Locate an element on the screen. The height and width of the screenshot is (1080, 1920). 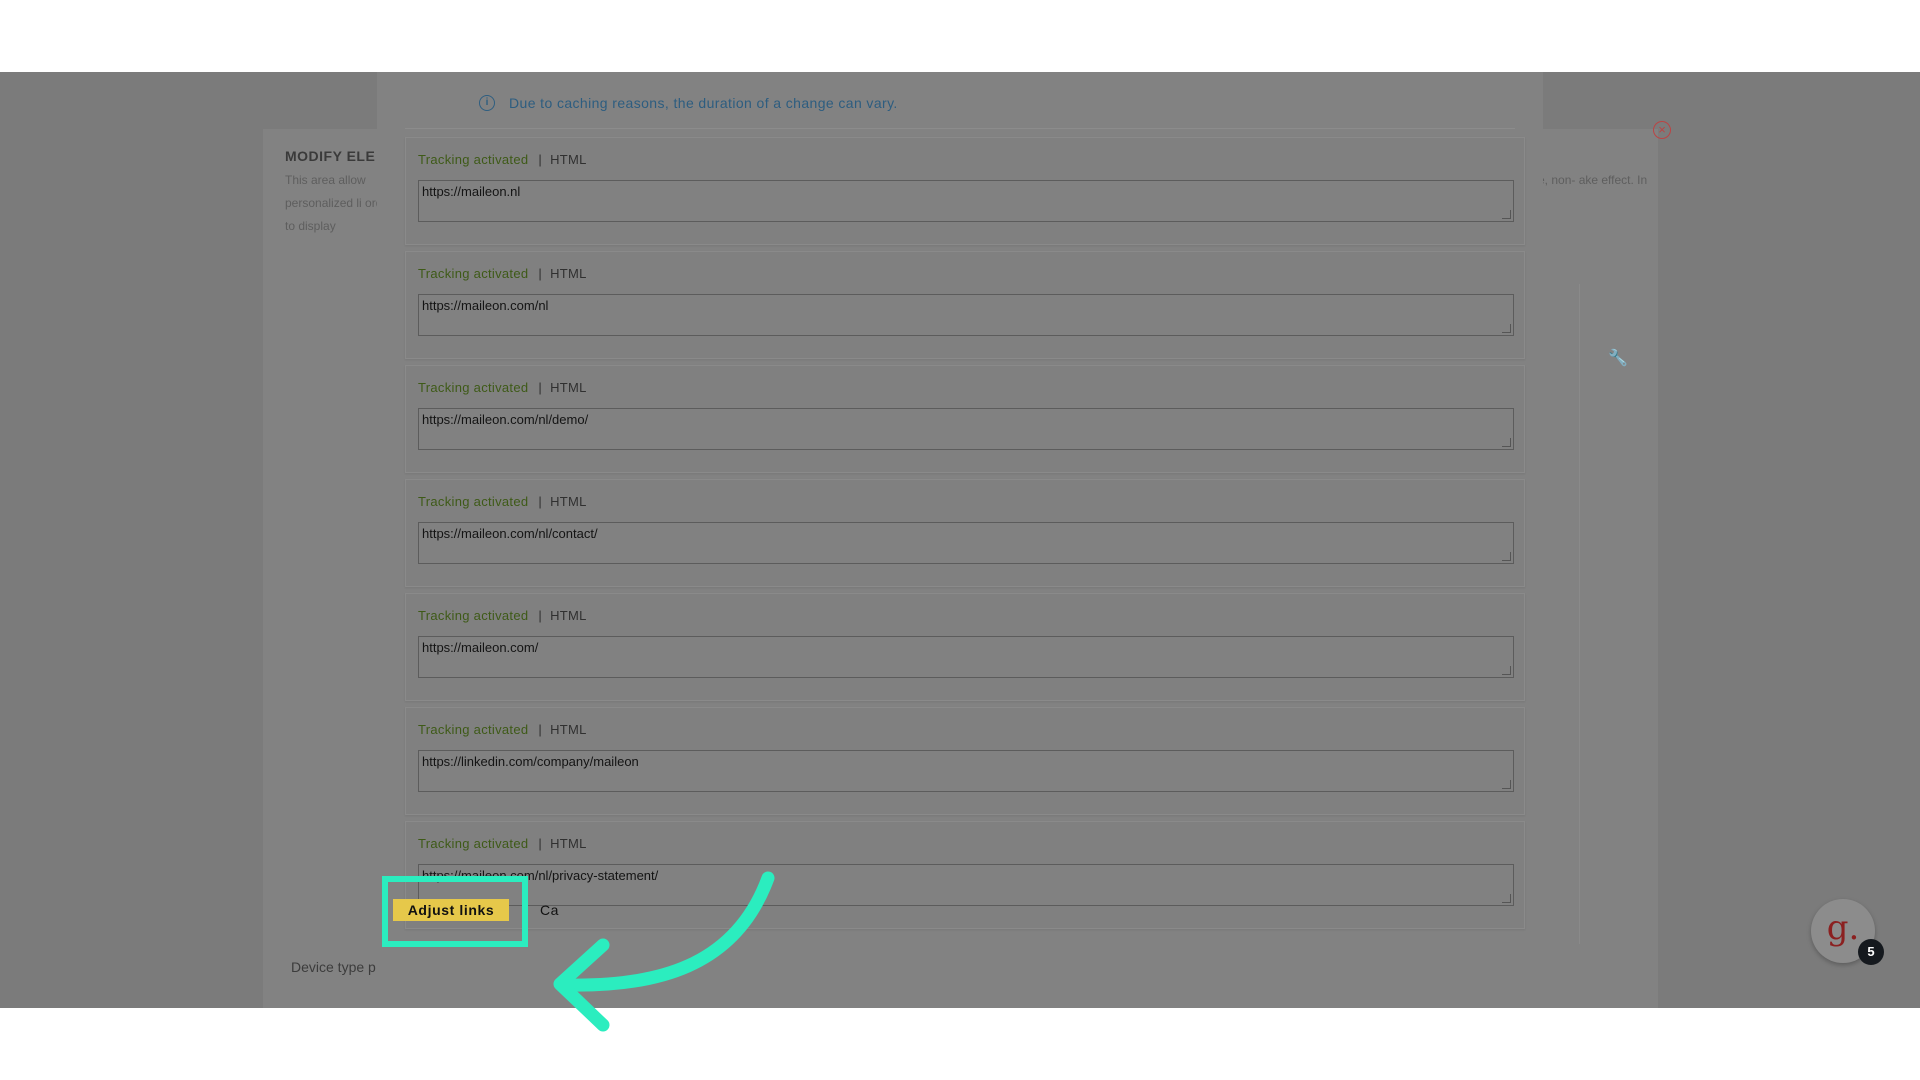
url-textarea: https://maileon.com/nl/contact/ is located at coordinates (966, 543).